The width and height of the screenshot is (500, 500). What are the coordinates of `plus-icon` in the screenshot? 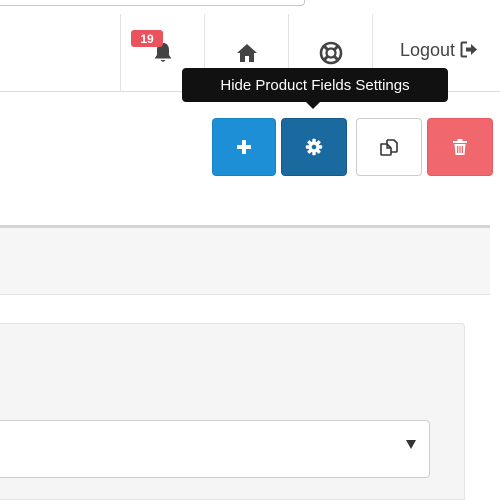 It's located at (244, 147).